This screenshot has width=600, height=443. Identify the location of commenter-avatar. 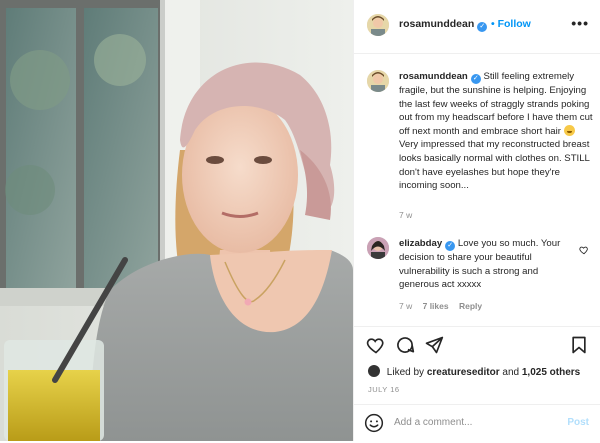
(378, 248).